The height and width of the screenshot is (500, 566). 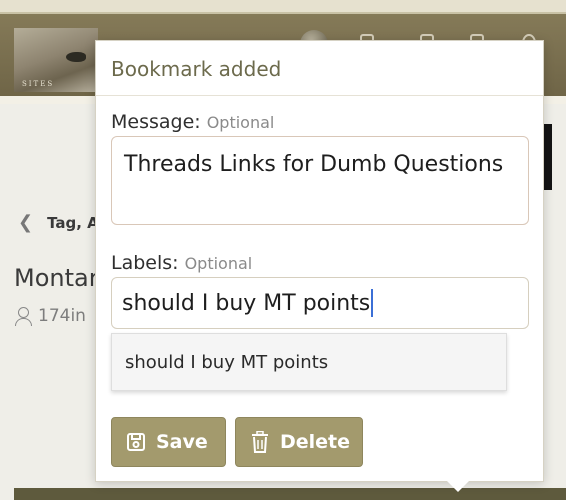 I want to click on labels-input: should I buy MT points, so click(x=320, y=303).